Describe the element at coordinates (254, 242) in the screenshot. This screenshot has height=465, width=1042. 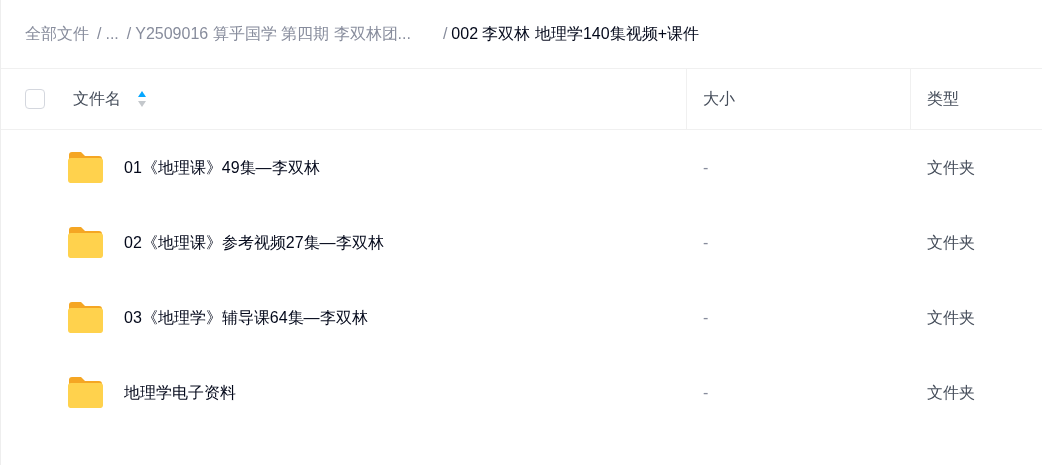
I see `file-name: 02《地理课》参考视频27集—李双林` at that location.